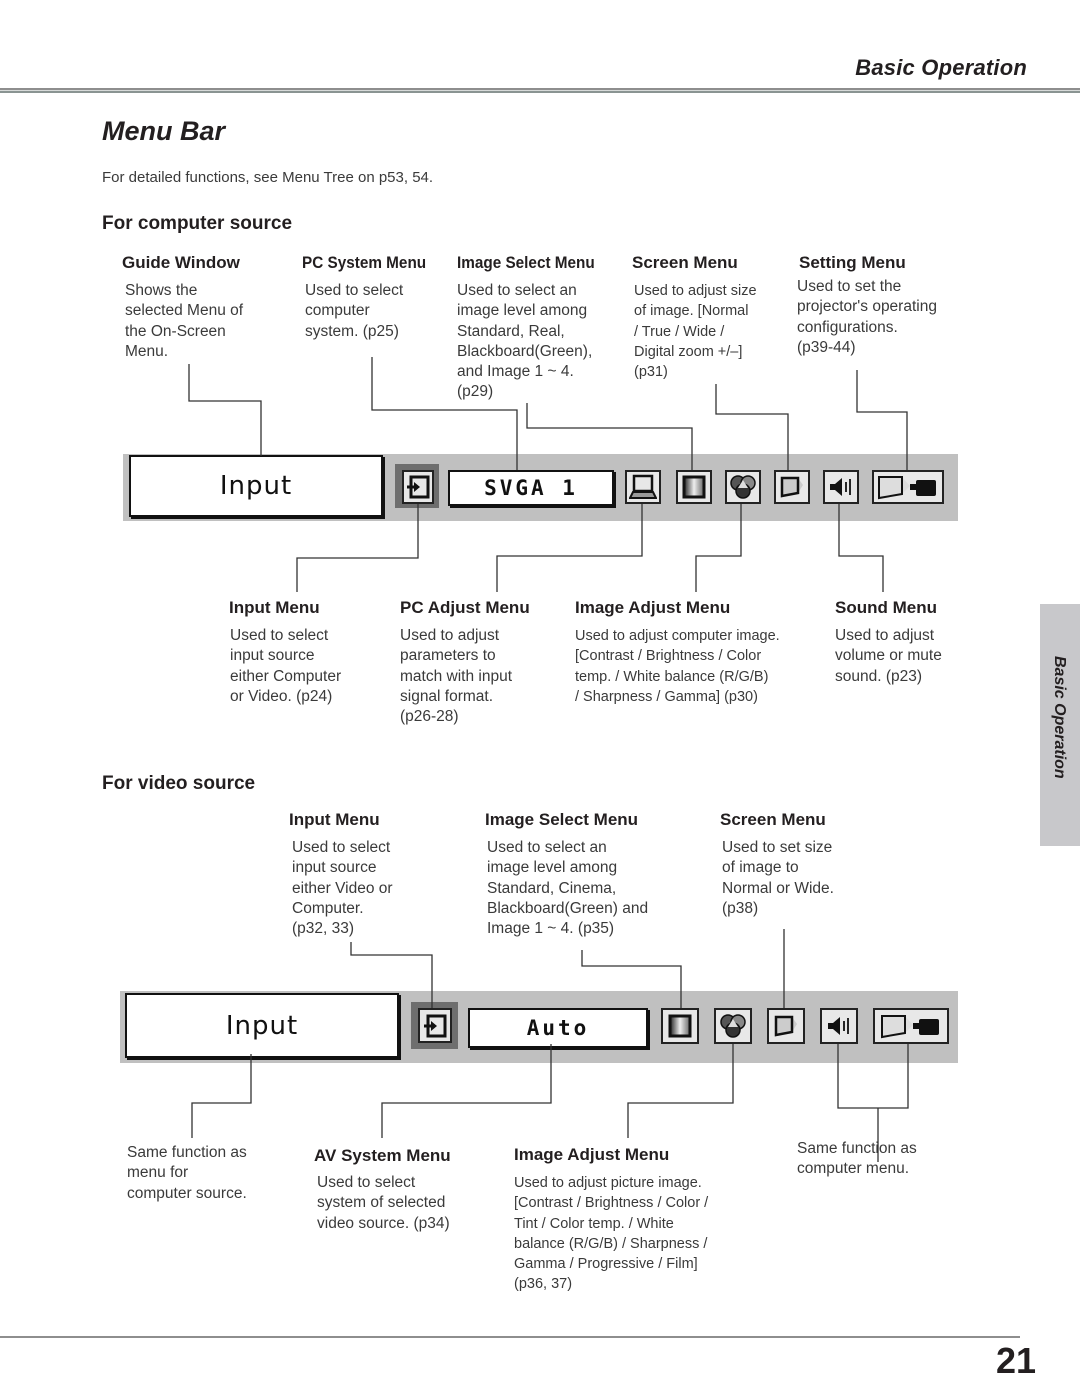  I want to click on connector-screen, so click(752, 427).